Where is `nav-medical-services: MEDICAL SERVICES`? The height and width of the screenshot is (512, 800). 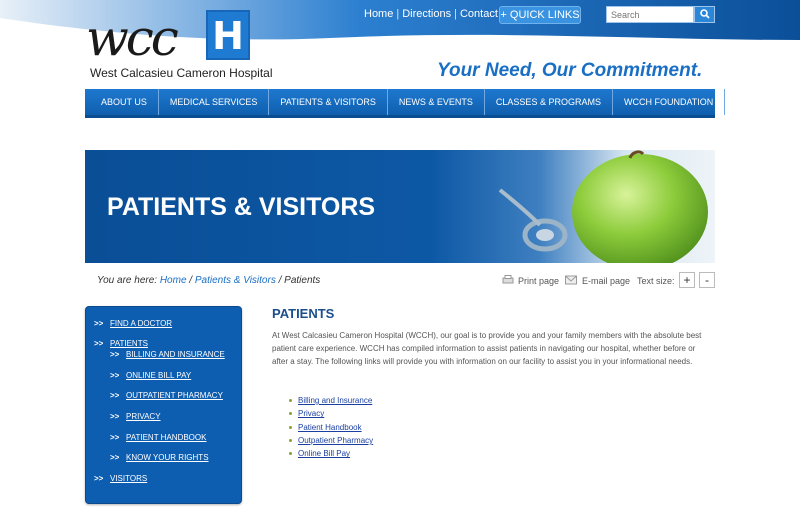
nav-medical-services: MEDICAL SERVICES is located at coordinates (214, 102).